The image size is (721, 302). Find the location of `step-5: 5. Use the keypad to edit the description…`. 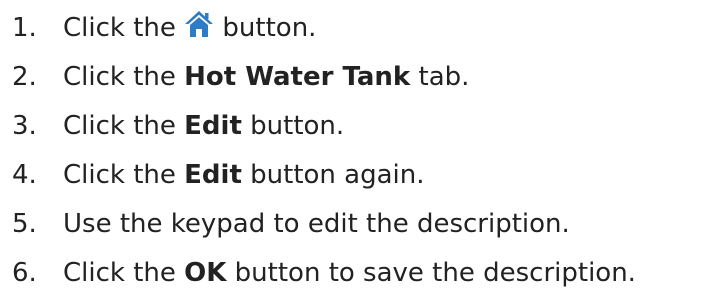

step-5: 5. Use the keypad to edit the description… is located at coordinates (291, 224).